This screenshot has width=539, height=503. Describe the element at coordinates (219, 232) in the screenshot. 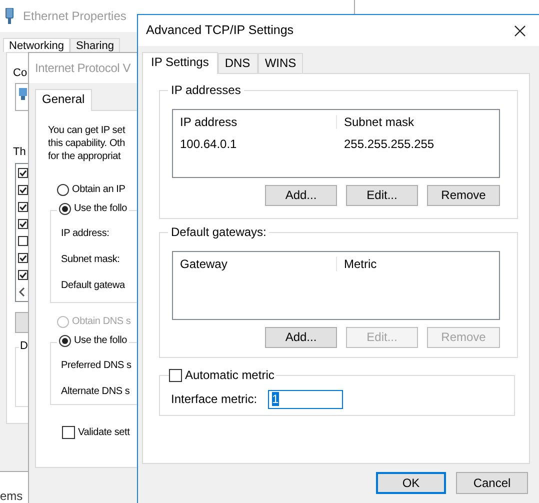

I see `group-label: Default gateways:` at that location.